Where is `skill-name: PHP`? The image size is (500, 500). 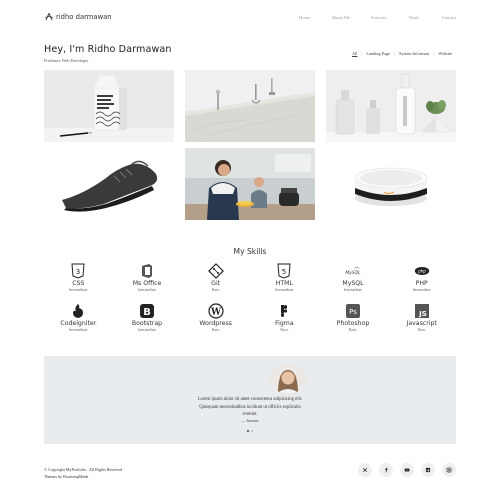 skill-name: PHP is located at coordinates (421, 283).